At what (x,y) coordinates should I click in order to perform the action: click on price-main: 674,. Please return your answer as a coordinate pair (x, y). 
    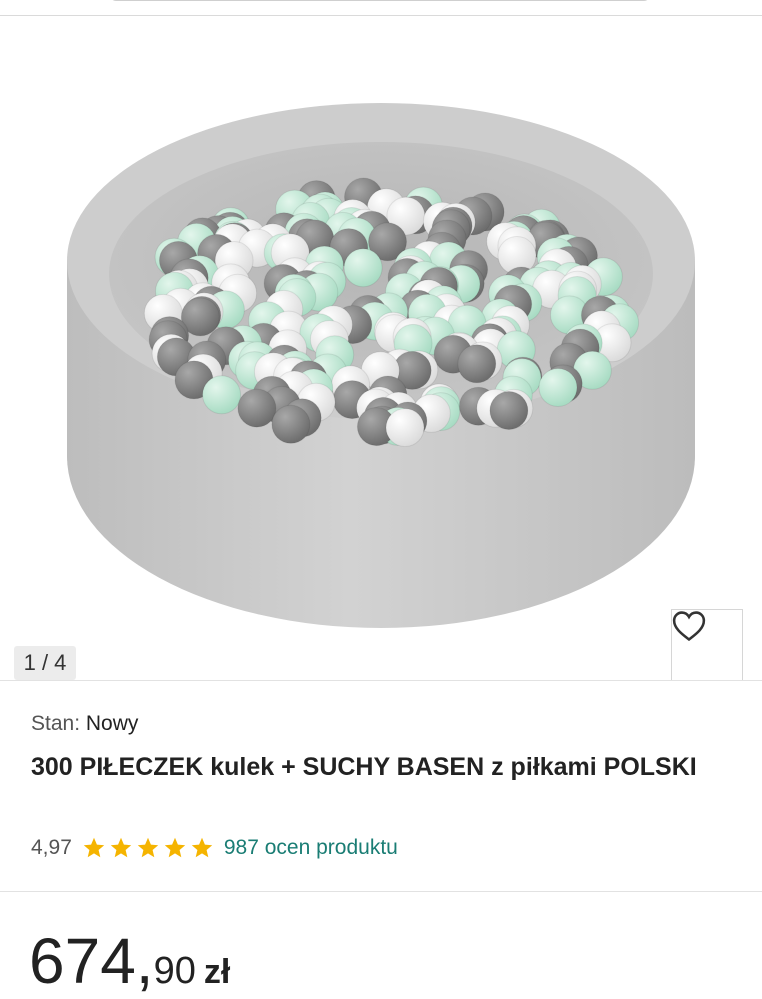
    Looking at the image, I should click on (91, 961).